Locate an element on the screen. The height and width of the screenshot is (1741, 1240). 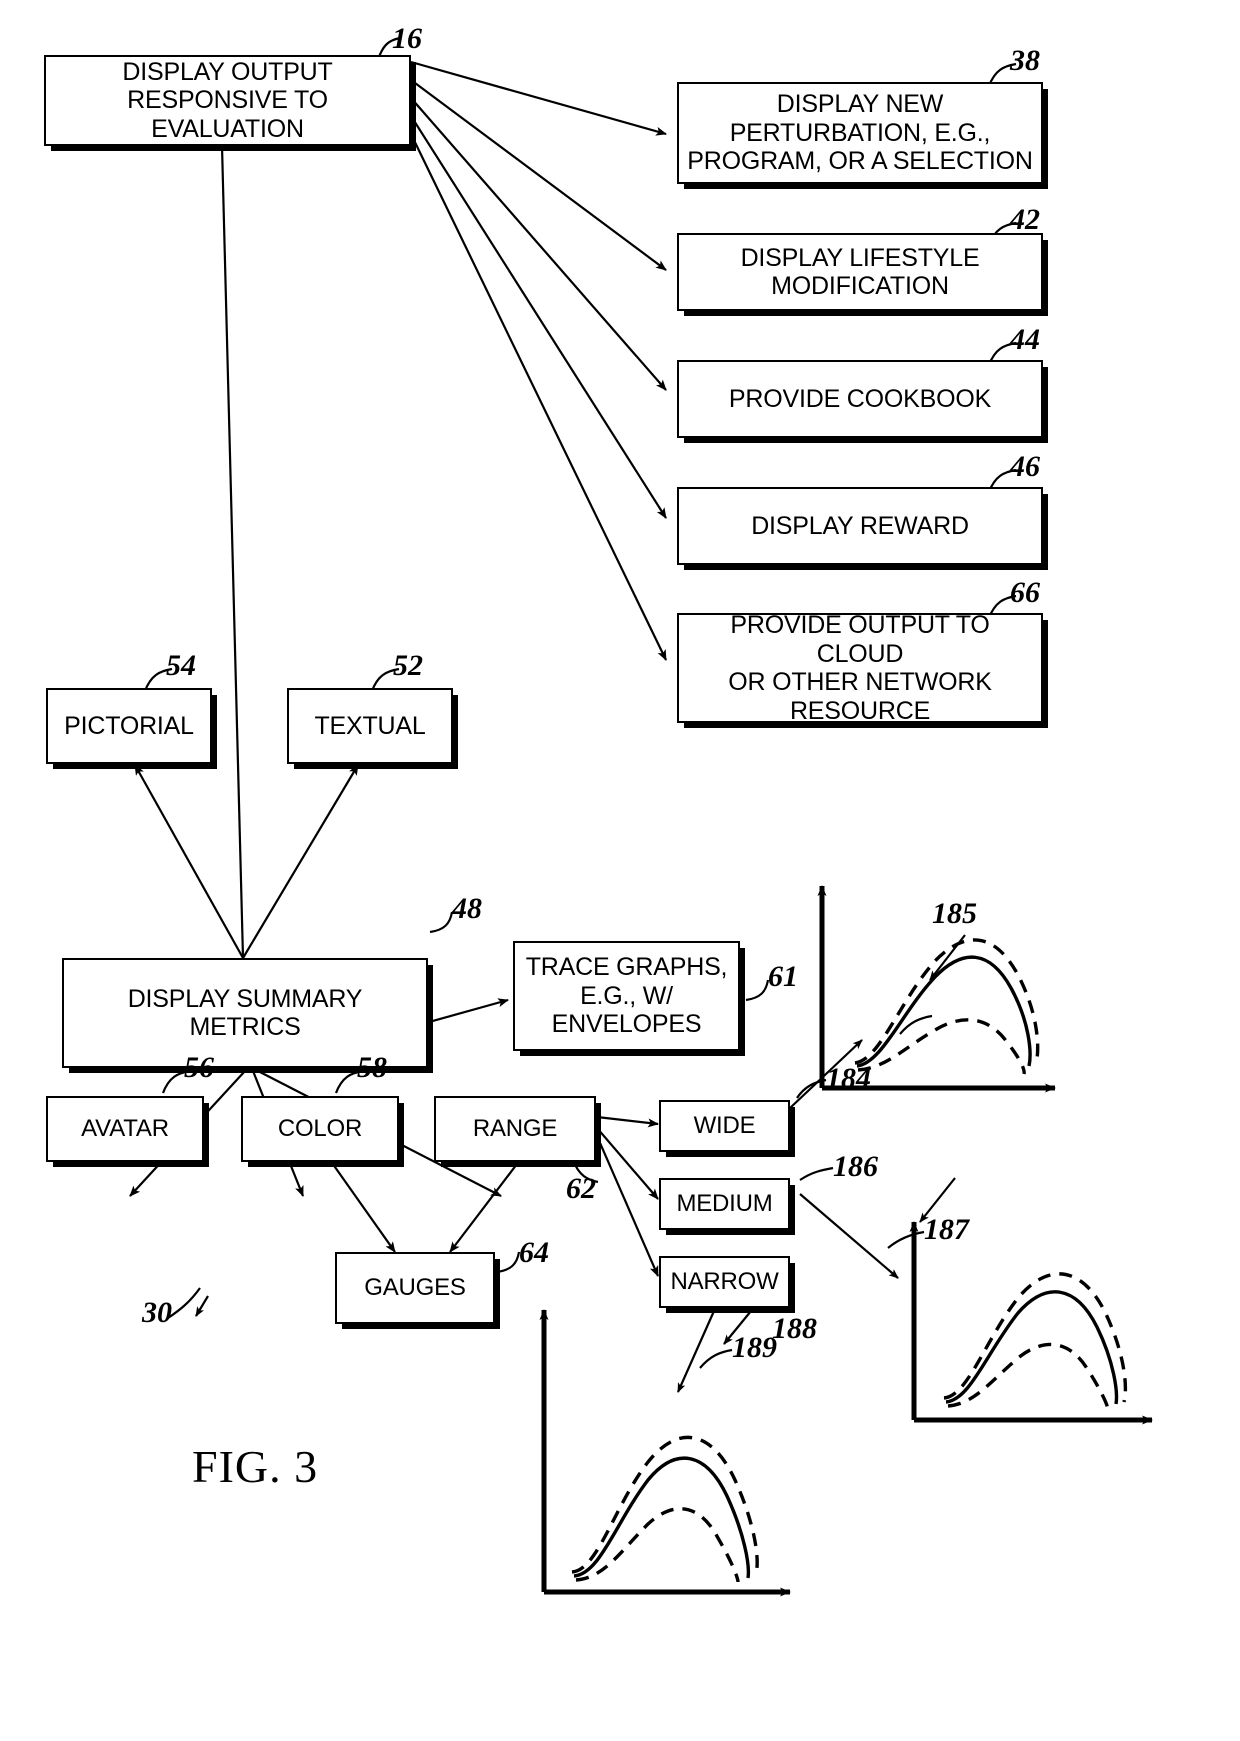
node-gauges-label: GAUGES is located at coordinates (415, 1288).